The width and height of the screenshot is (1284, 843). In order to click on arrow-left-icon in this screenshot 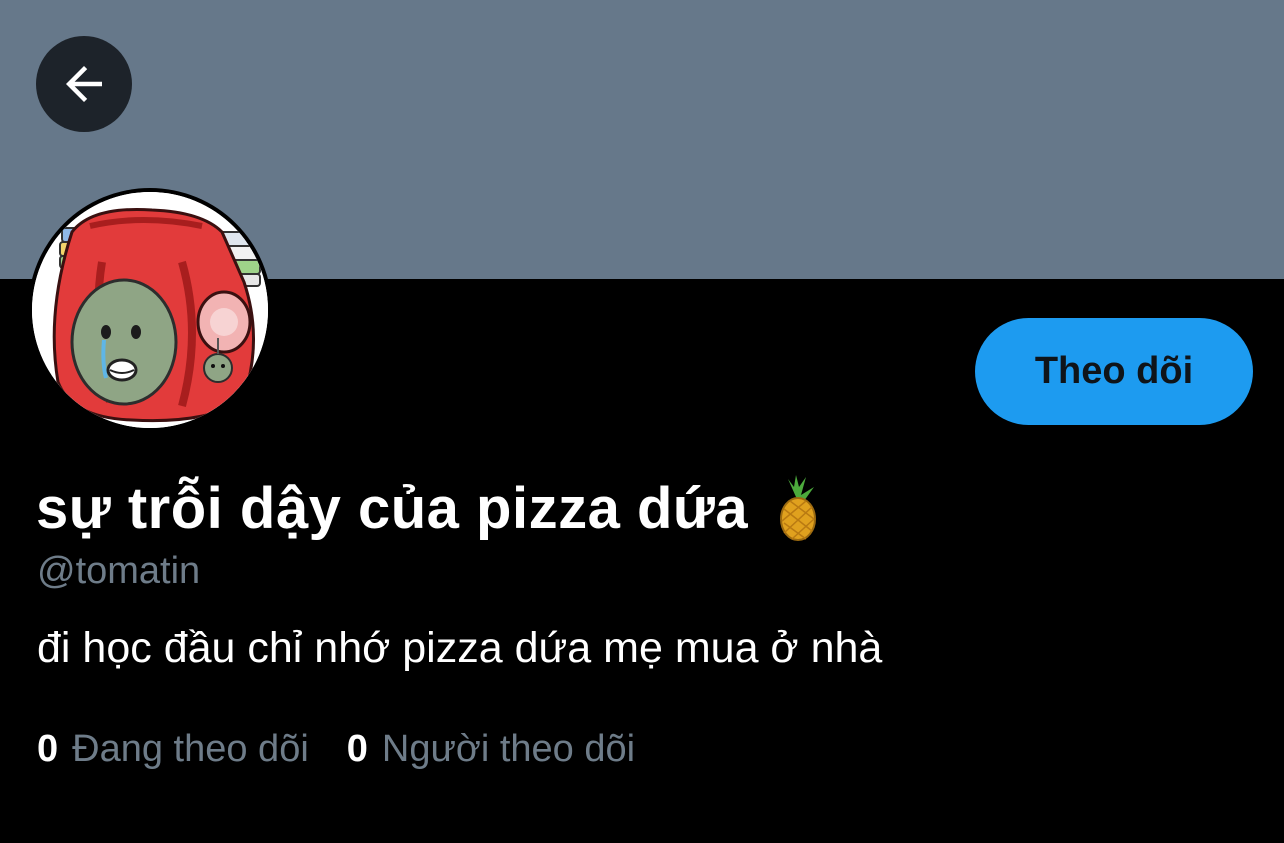, I will do `click(84, 84)`.